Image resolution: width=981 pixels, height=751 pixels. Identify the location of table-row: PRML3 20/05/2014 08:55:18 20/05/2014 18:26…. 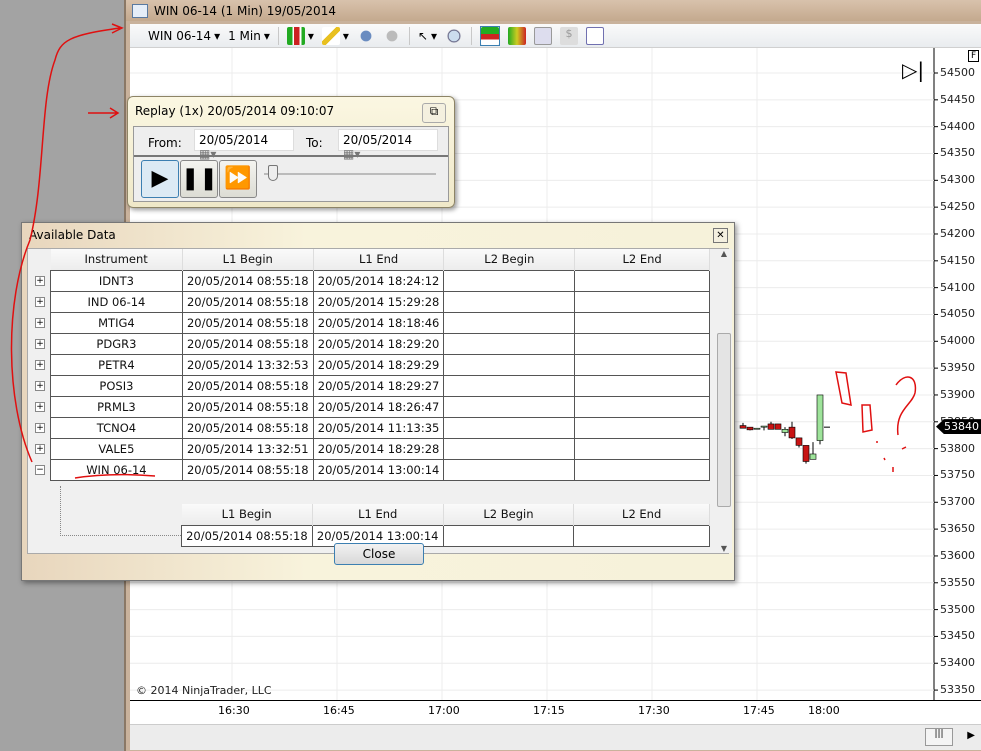
(380, 406).